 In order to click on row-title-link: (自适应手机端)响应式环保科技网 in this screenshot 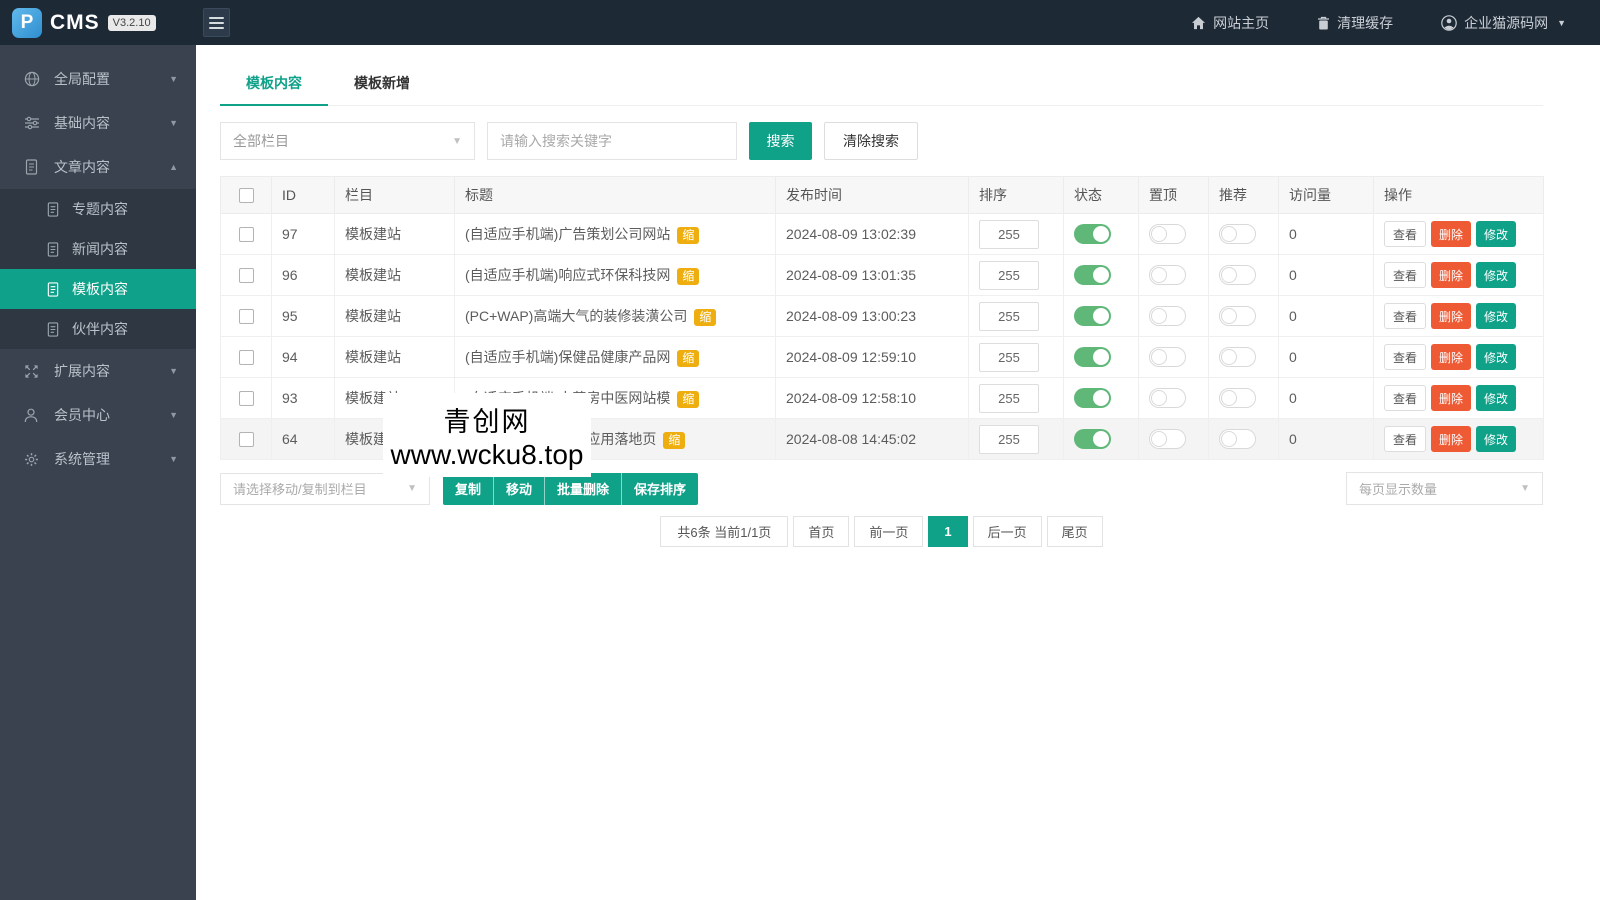, I will do `click(567, 275)`.